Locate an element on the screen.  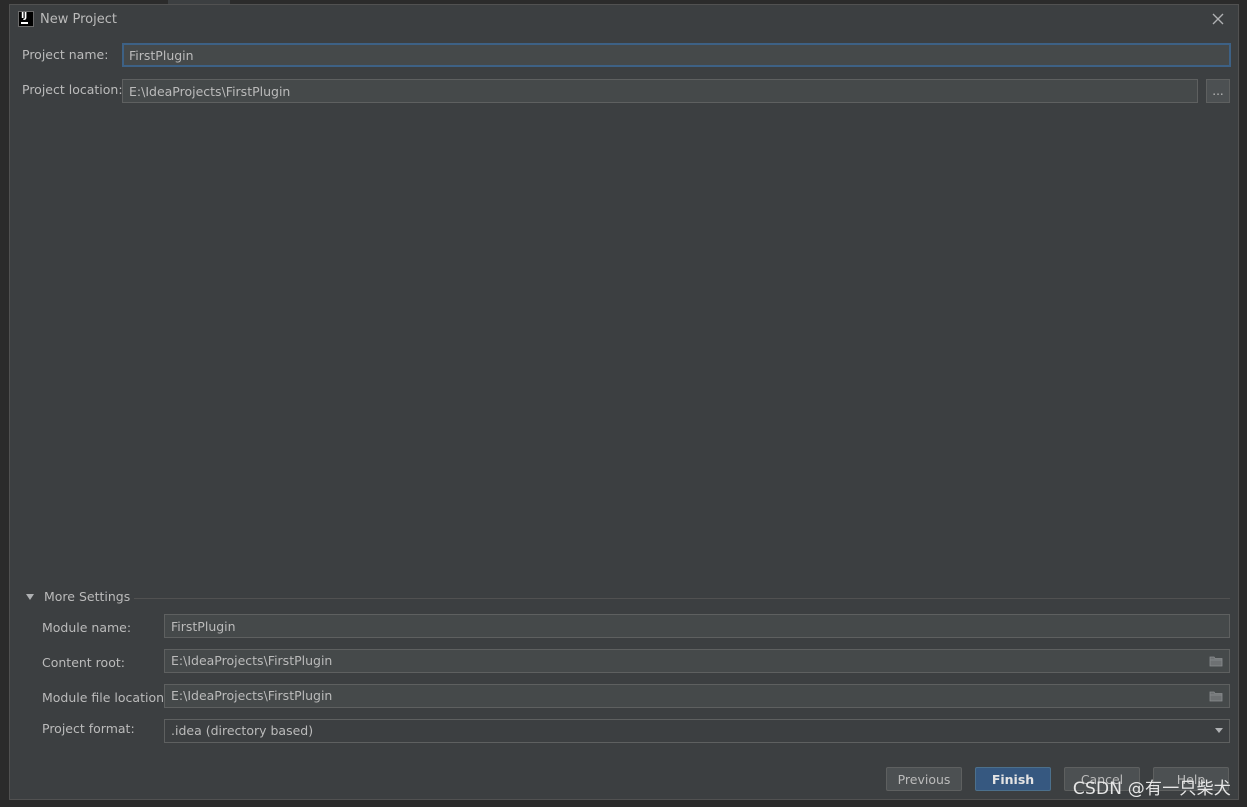
close-icon is located at coordinates (1218, 19).